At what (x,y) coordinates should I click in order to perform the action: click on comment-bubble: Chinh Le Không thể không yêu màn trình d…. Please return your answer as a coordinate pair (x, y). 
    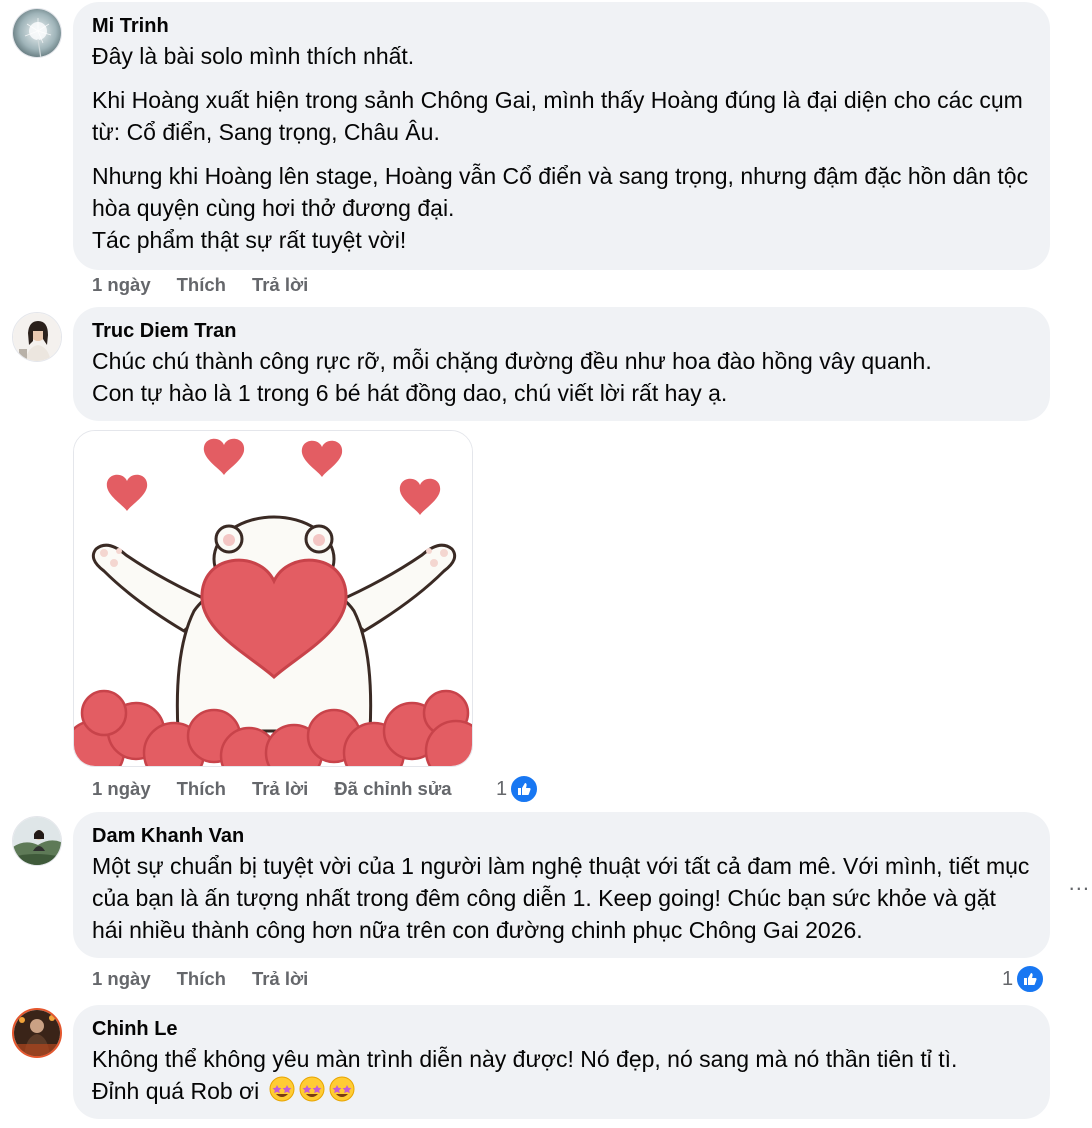
    Looking at the image, I should click on (561, 1062).